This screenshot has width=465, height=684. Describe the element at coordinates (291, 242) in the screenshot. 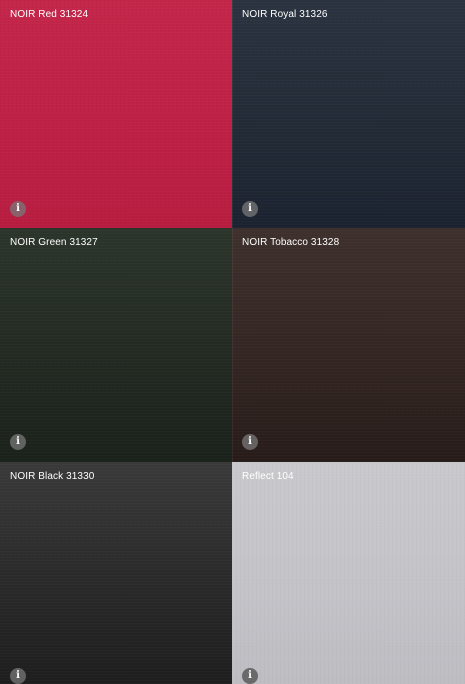

I see `swatch-label: NOIR Tobacco 31328` at that location.